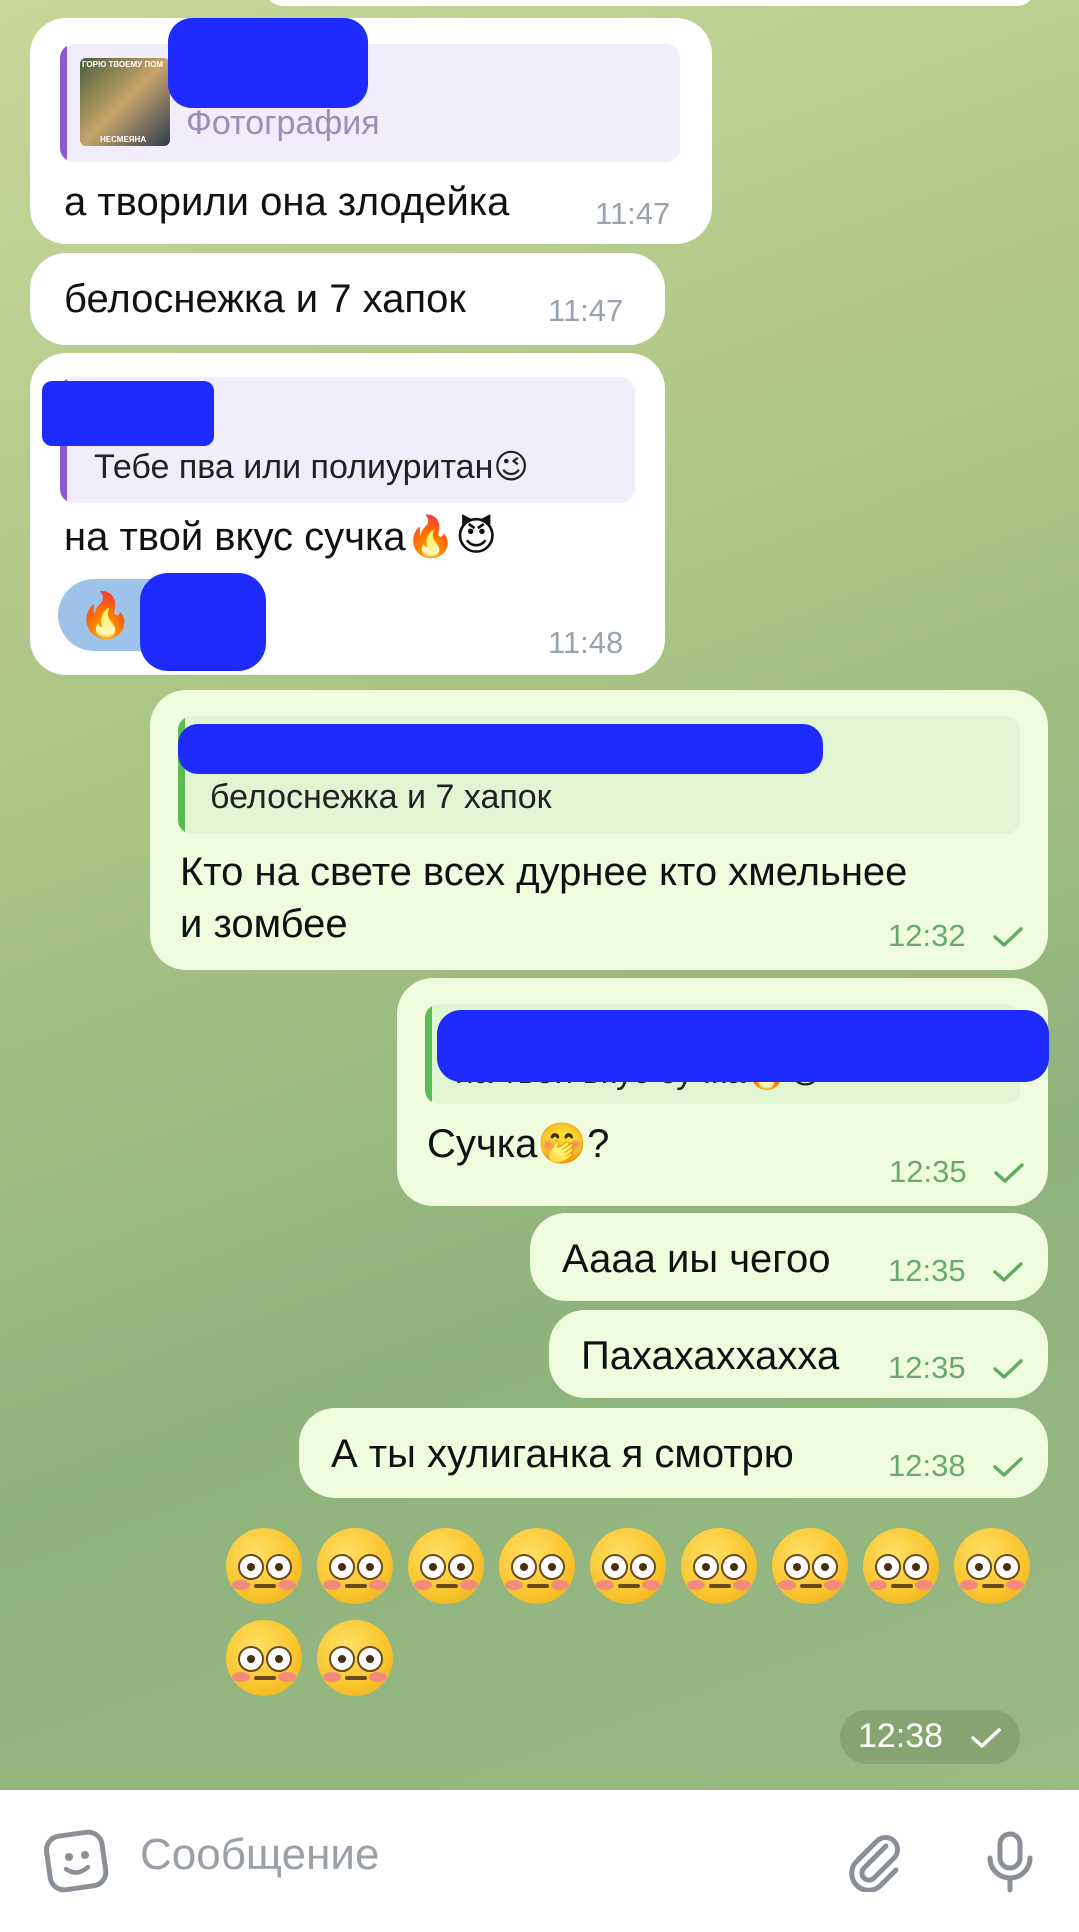 The image size is (1079, 1932). What do you see at coordinates (927, 935) in the screenshot?
I see `message-time: 12:32` at bounding box center [927, 935].